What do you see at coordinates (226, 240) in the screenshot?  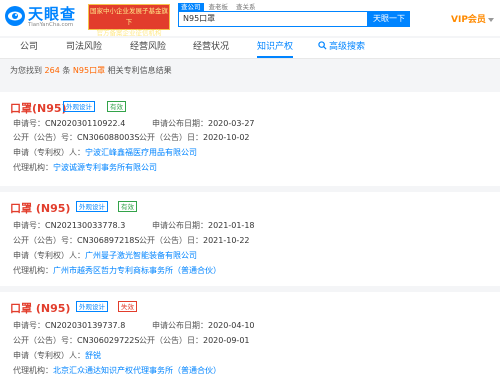 I see `grant-date-value: 2021-10-22` at bounding box center [226, 240].